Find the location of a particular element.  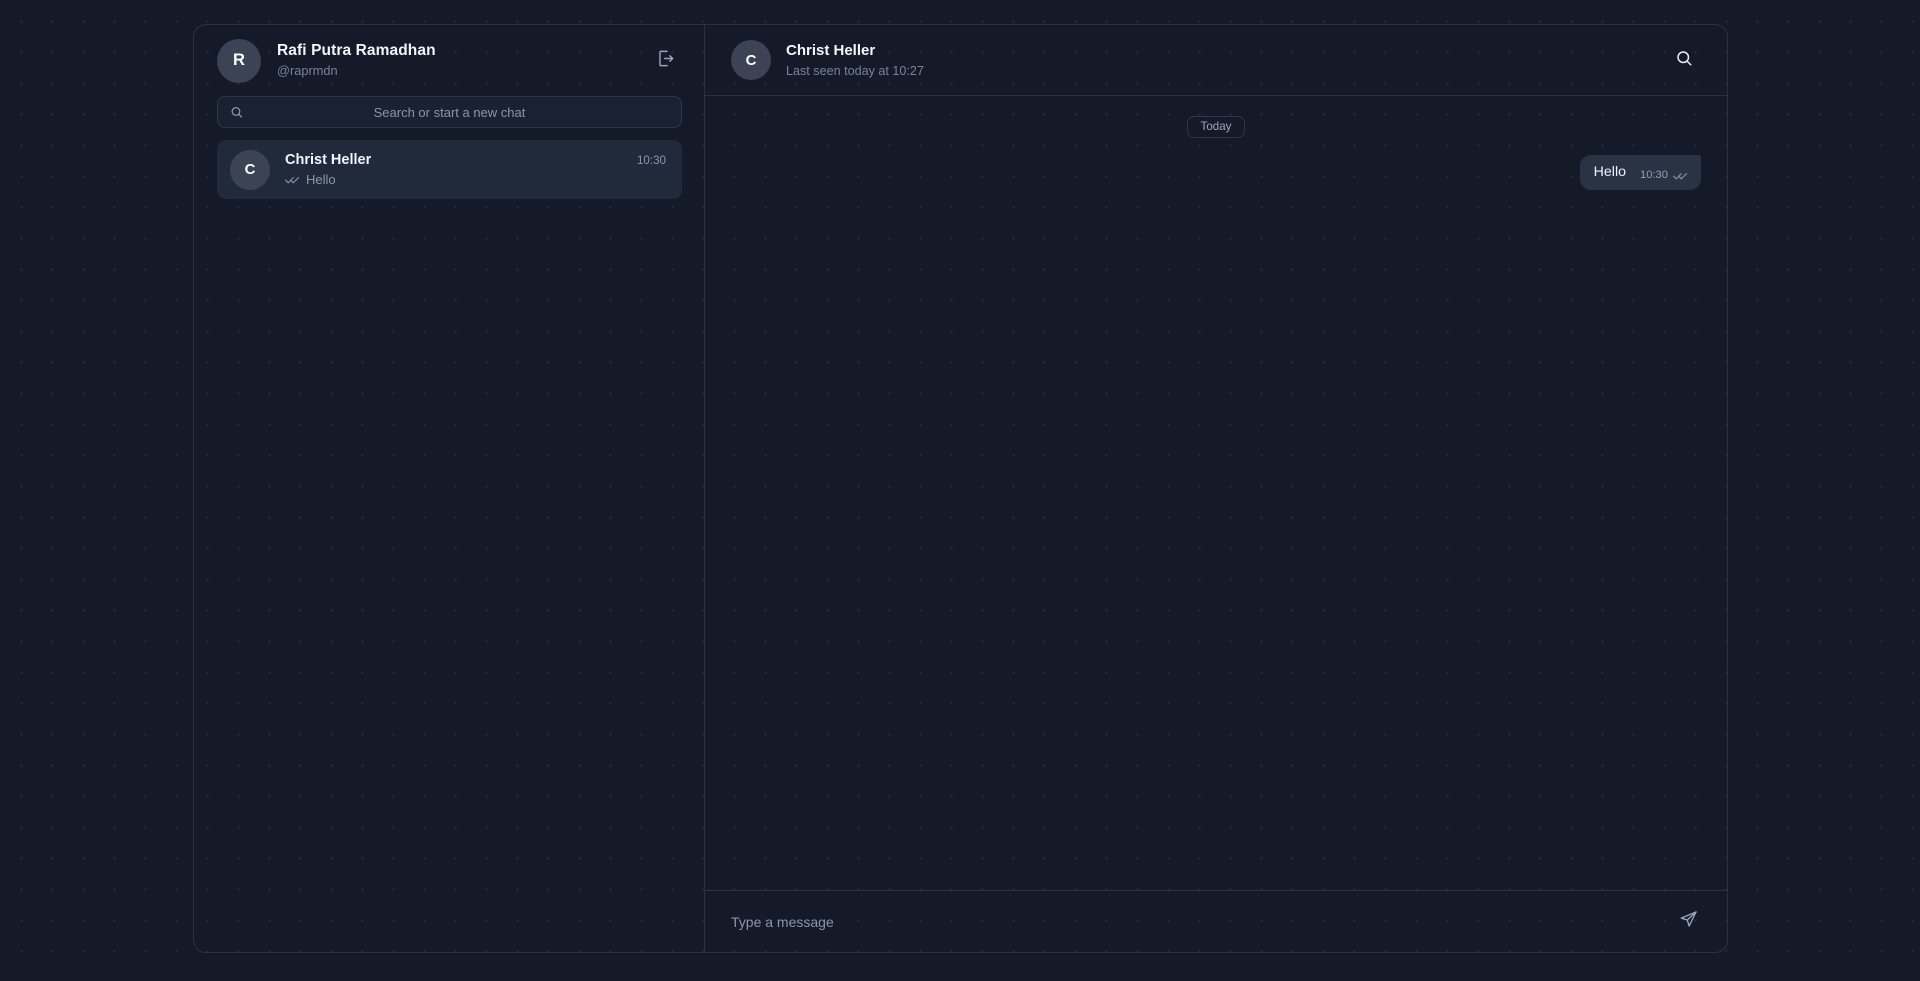

chat-header-info: Christ Heller Last seen today at 10:27 is located at coordinates (1219, 60).